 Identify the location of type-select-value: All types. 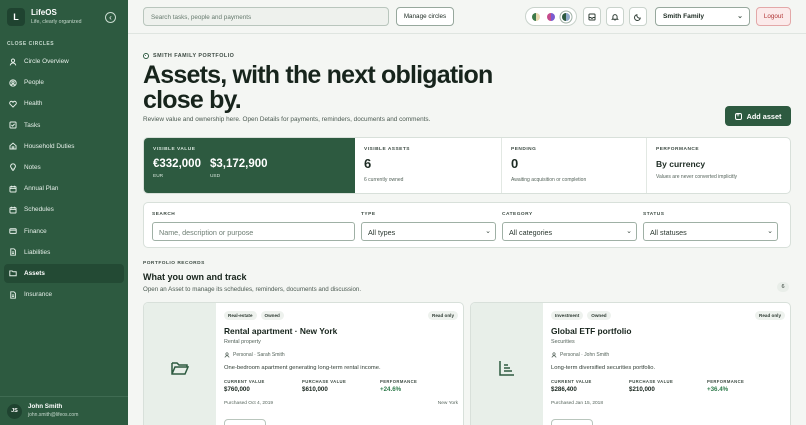
(382, 232).